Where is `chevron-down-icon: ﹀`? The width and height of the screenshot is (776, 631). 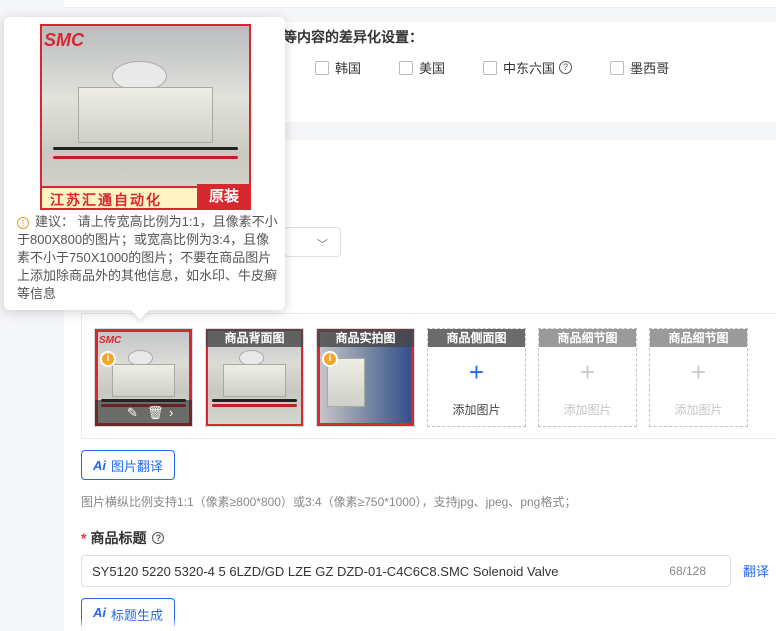
chevron-down-icon: ﹀ is located at coordinates (322, 245).